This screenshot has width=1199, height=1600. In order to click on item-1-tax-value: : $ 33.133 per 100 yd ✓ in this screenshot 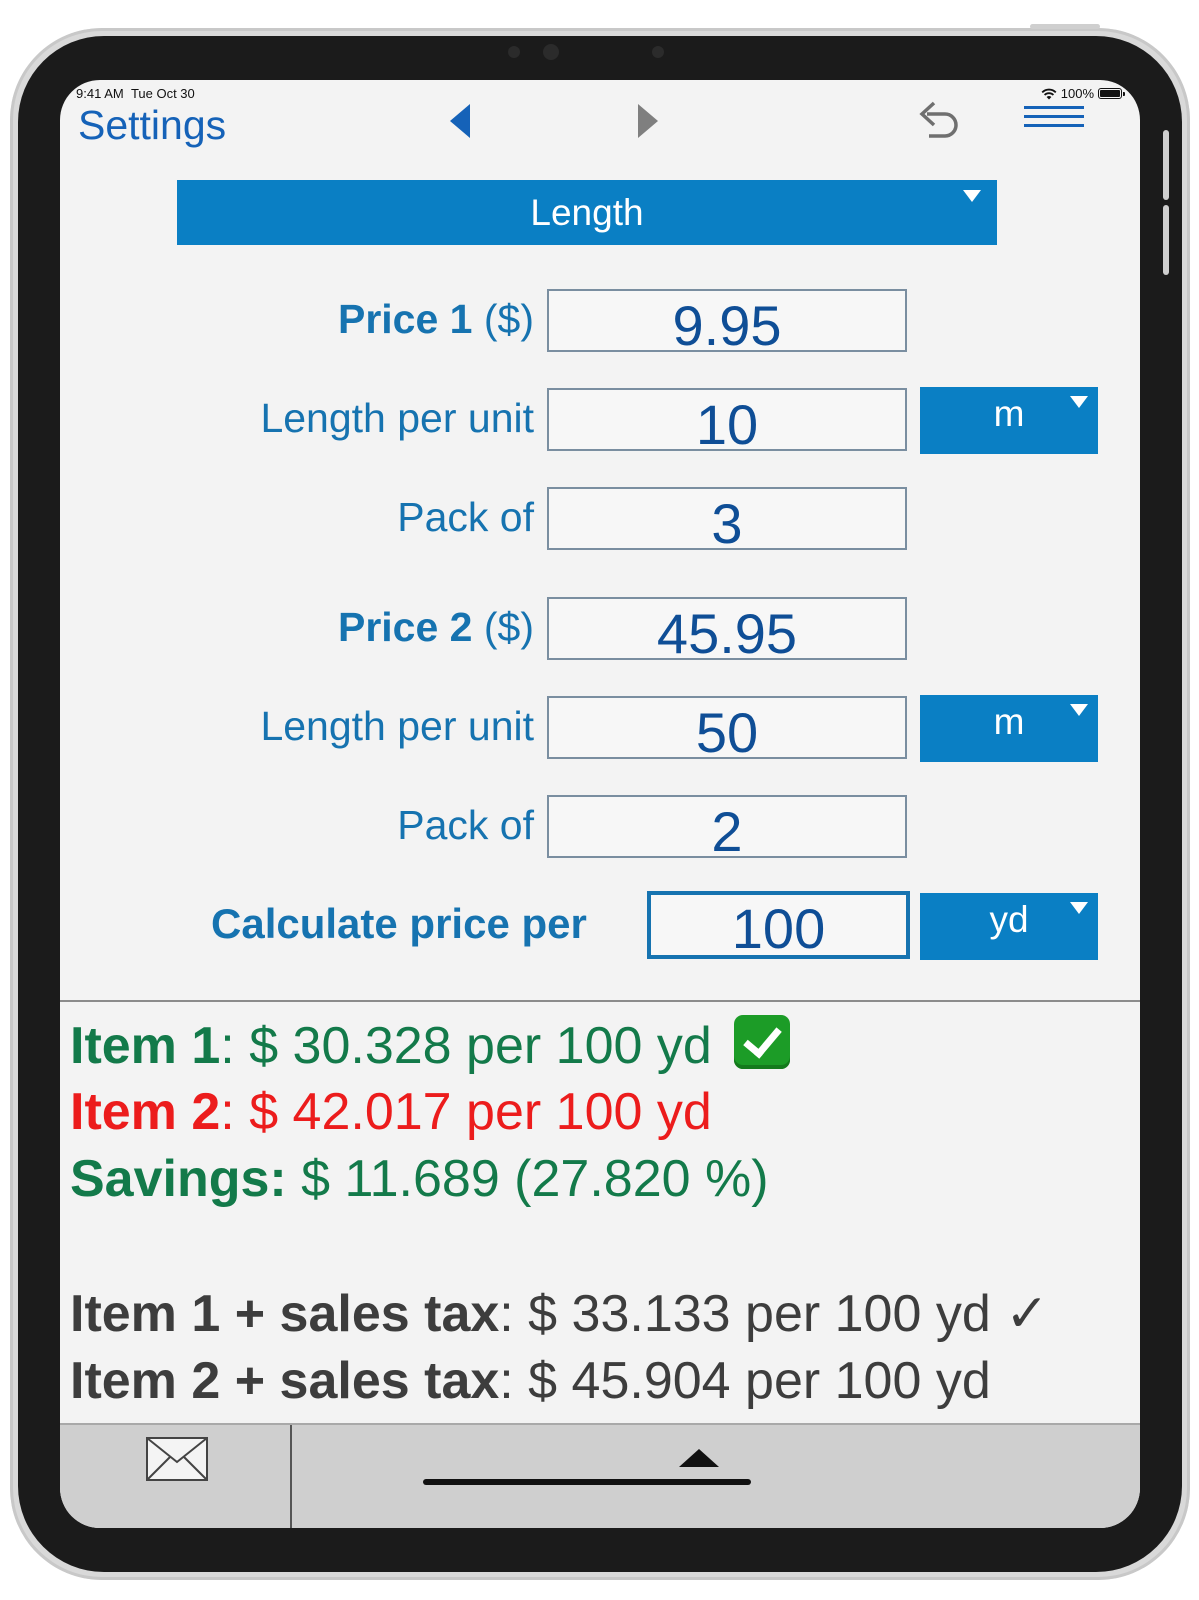, I will do `click(774, 1314)`.